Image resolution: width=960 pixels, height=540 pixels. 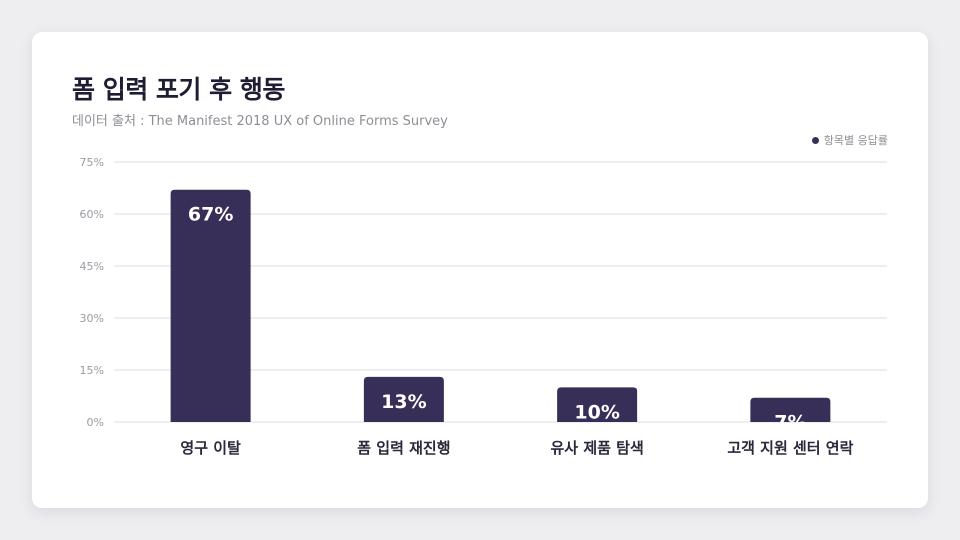 What do you see at coordinates (92, 162) in the screenshot?
I see `y-tick-label: 75%` at bounding box center [92, 162].